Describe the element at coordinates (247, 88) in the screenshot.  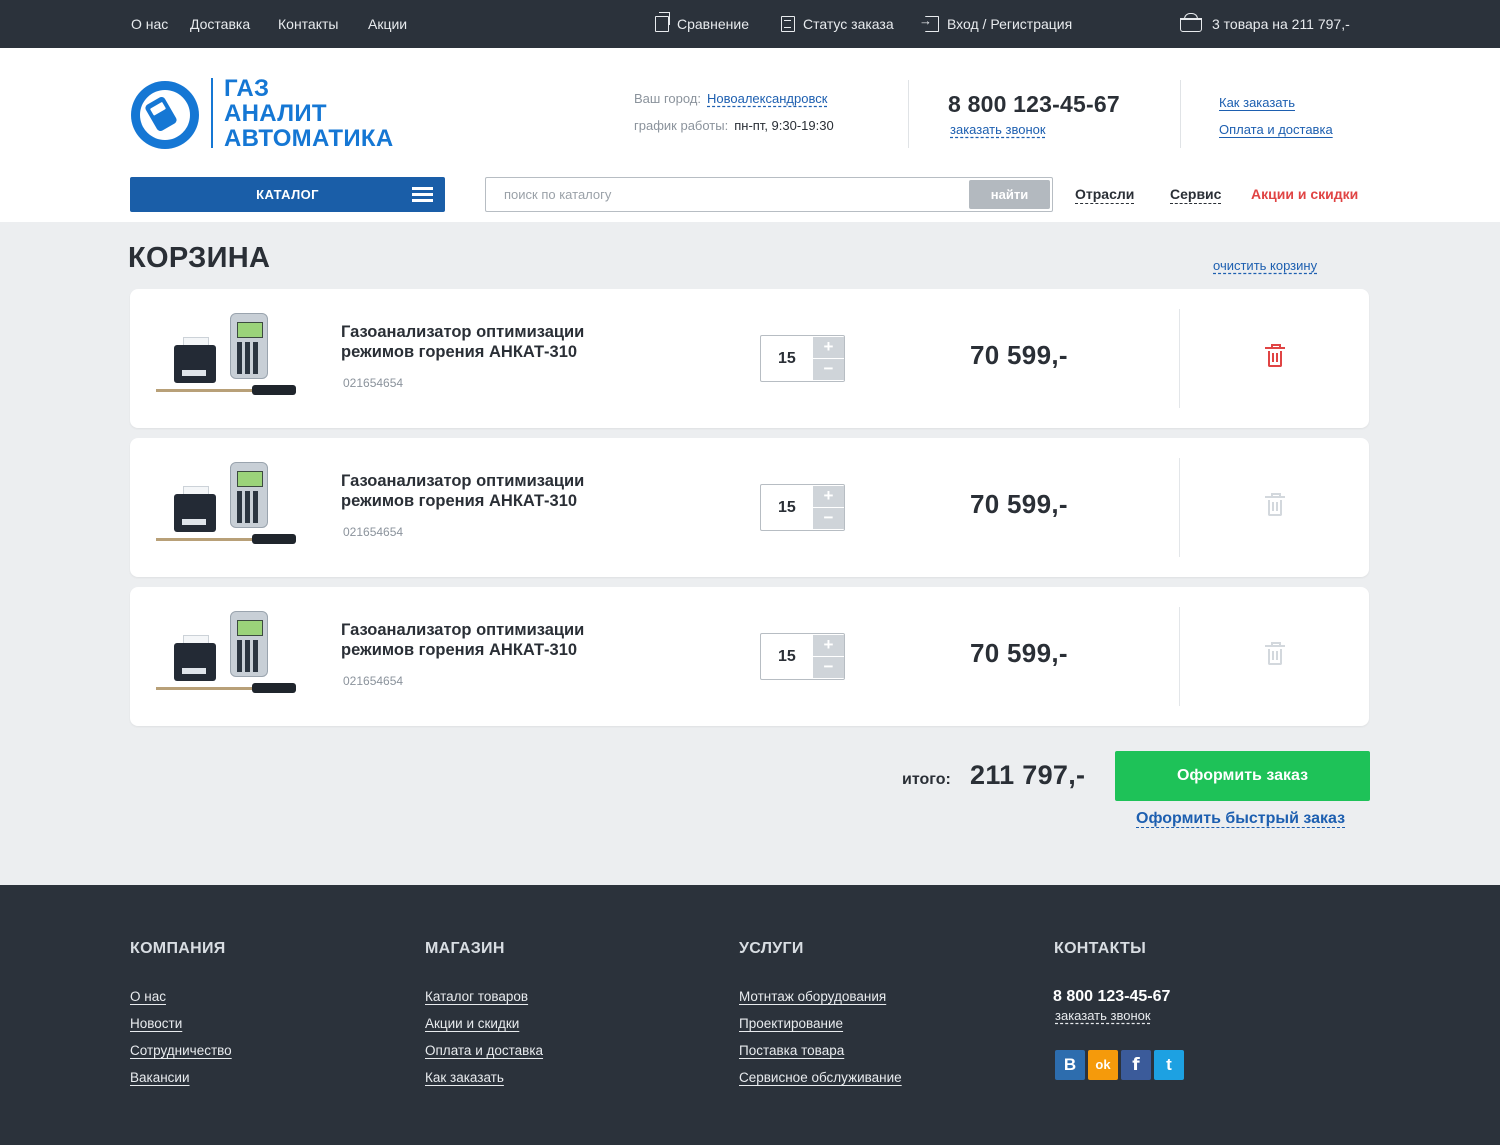
I see `logo-line-1: ГАЗ` at that location.